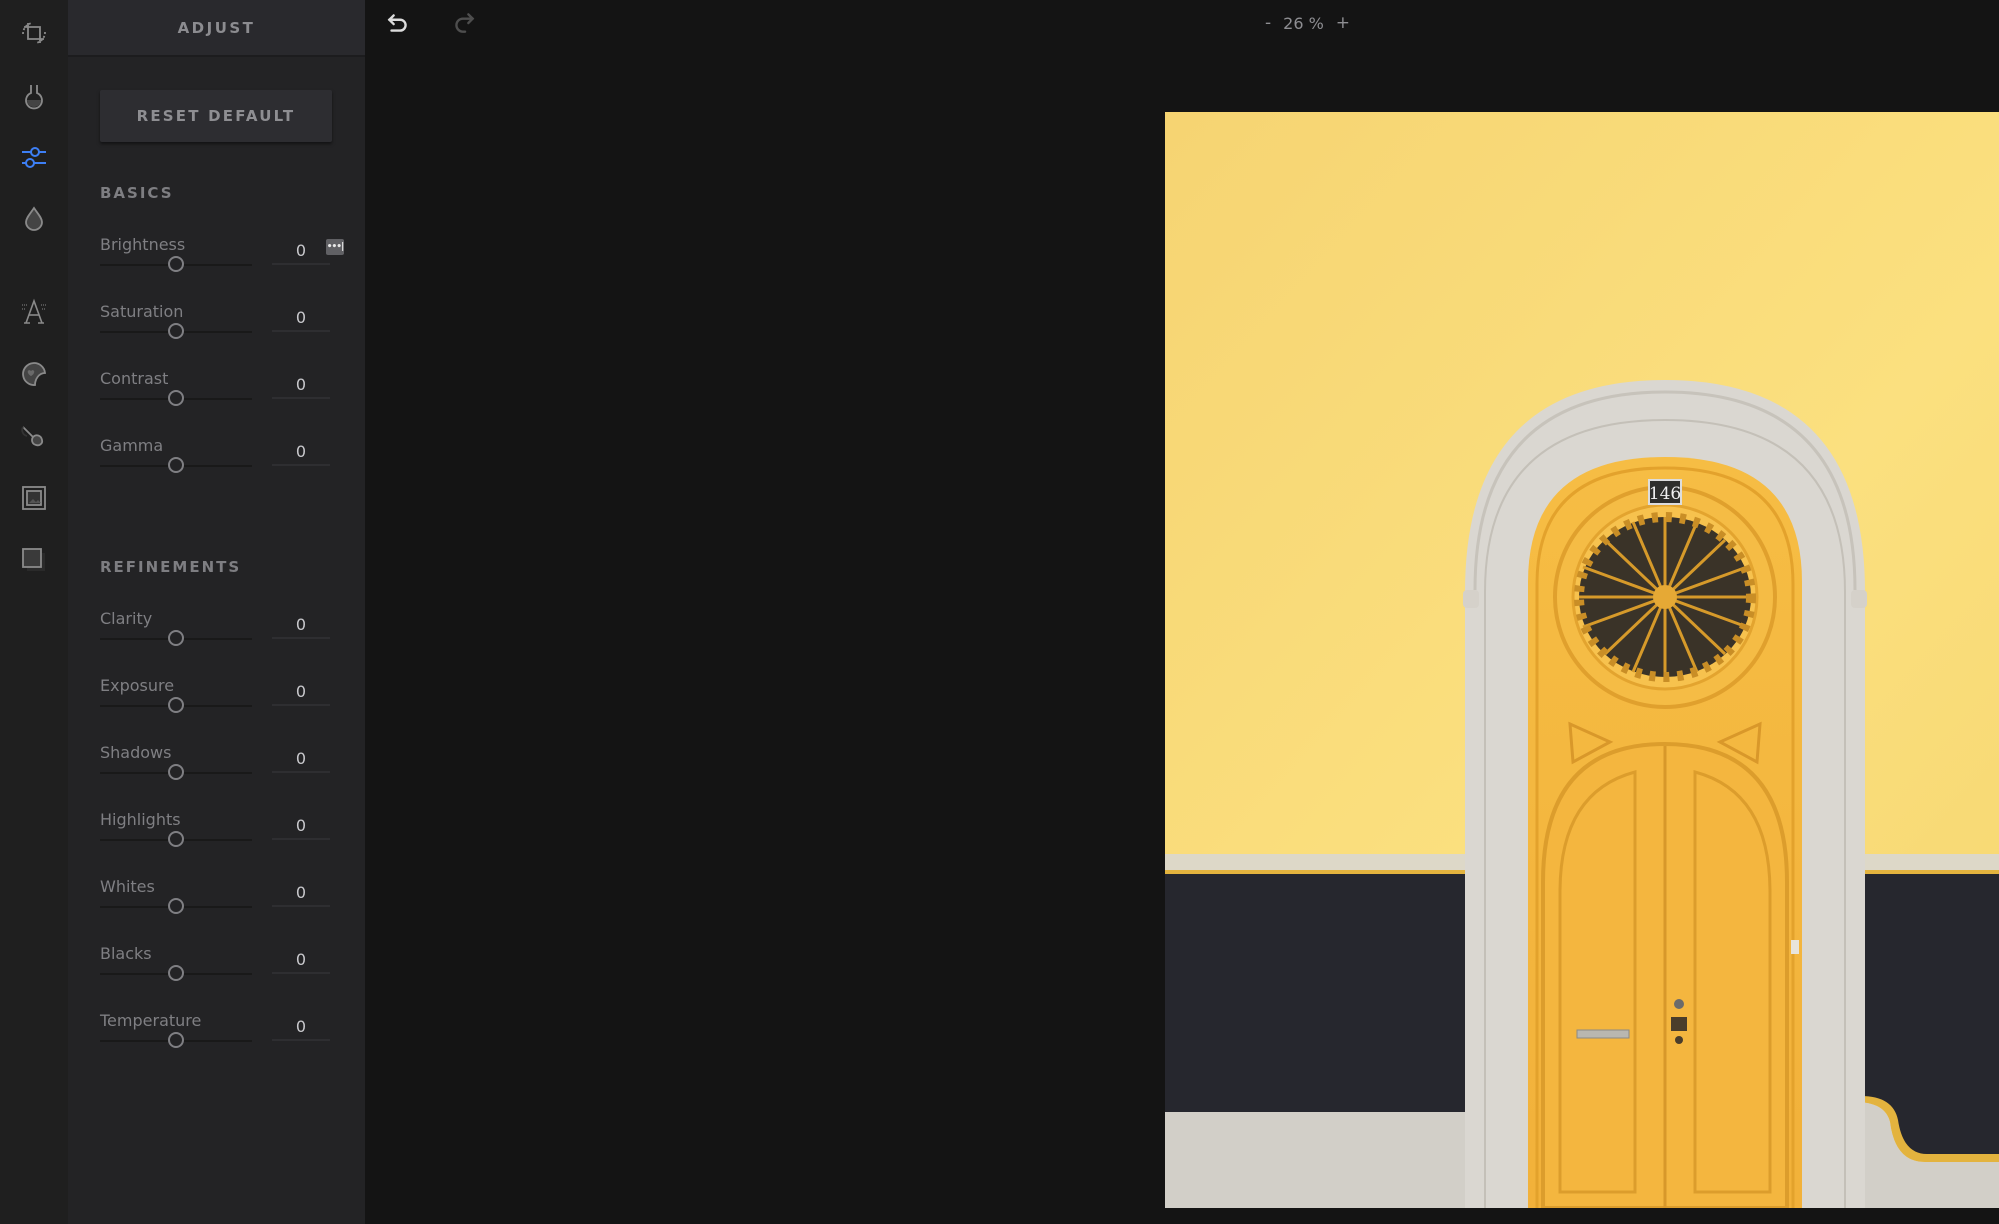  I want to click on clarity-value-input, so click(301, 624).